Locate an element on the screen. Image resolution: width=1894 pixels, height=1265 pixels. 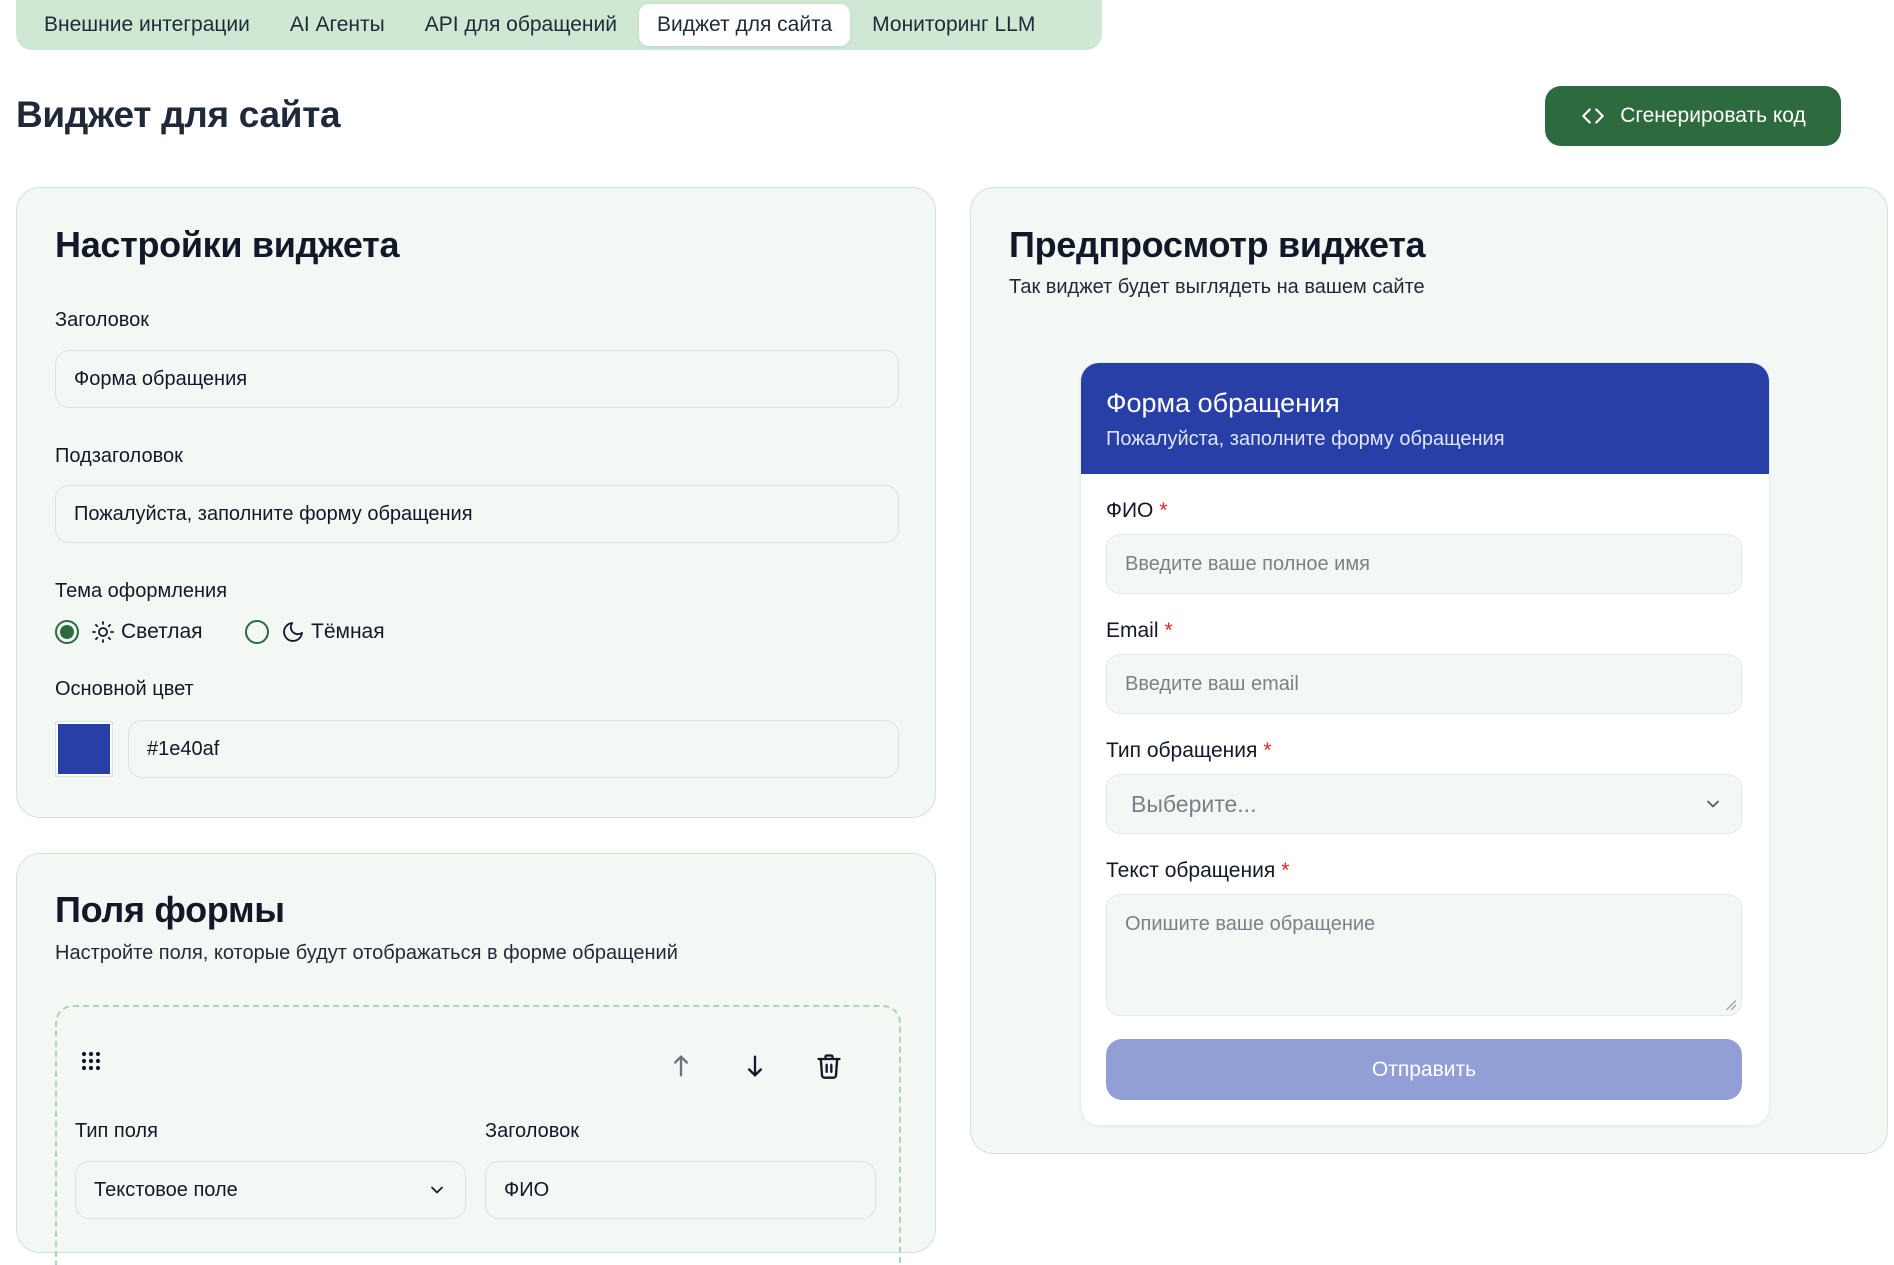
theme-light-label: Светлая is located at coordinates (162, 631).